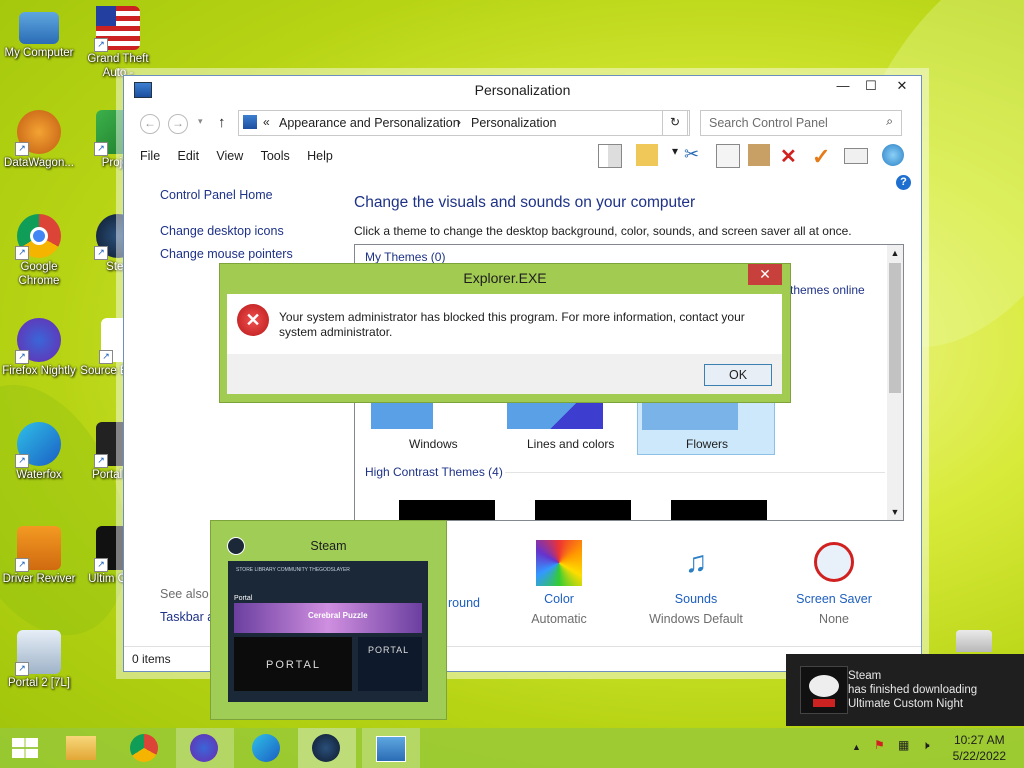  Describe the element at coordinates (512, 748) in the screenshot. I see `taskbar: ▲ ⚑ ▦ 🕨 10:27 AM 5/22/2022` at that location.